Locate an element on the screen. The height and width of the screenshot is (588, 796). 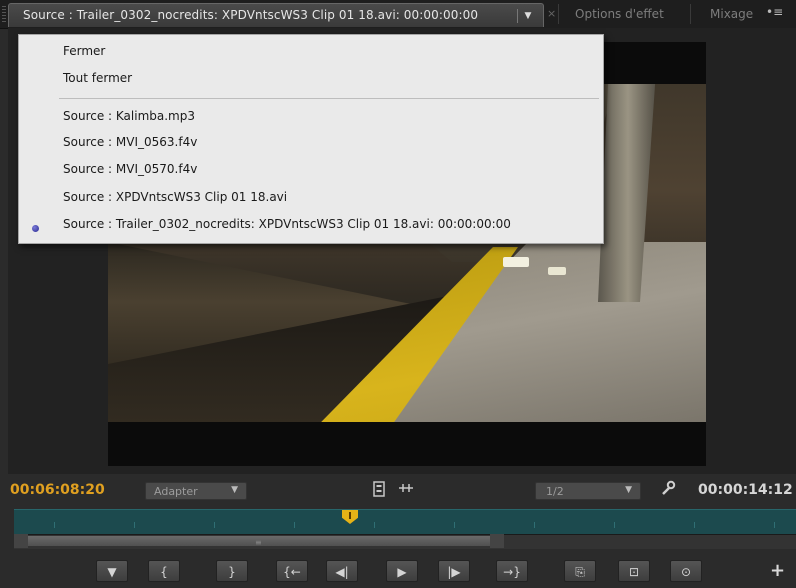
playback-resolution-value: 1/2 is located at coordinates (555, 491).